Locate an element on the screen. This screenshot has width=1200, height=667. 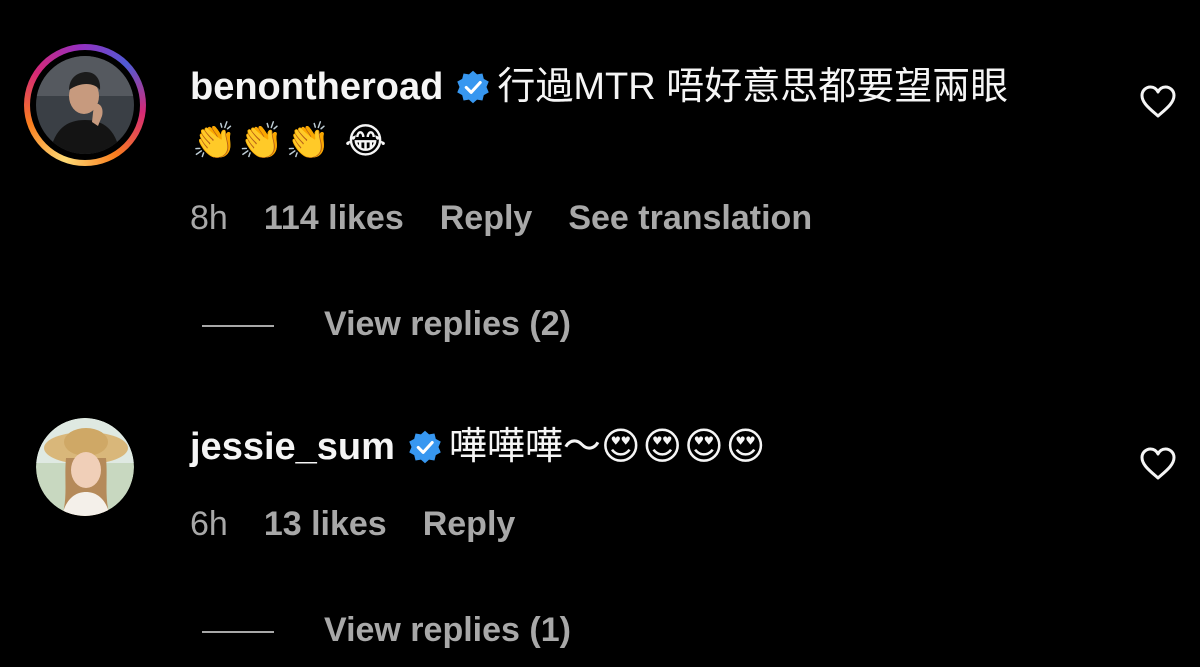
comment-header: benontheroad 行過MTR 唔好意思都要望兩眼 is located at coordinates (599, 87).